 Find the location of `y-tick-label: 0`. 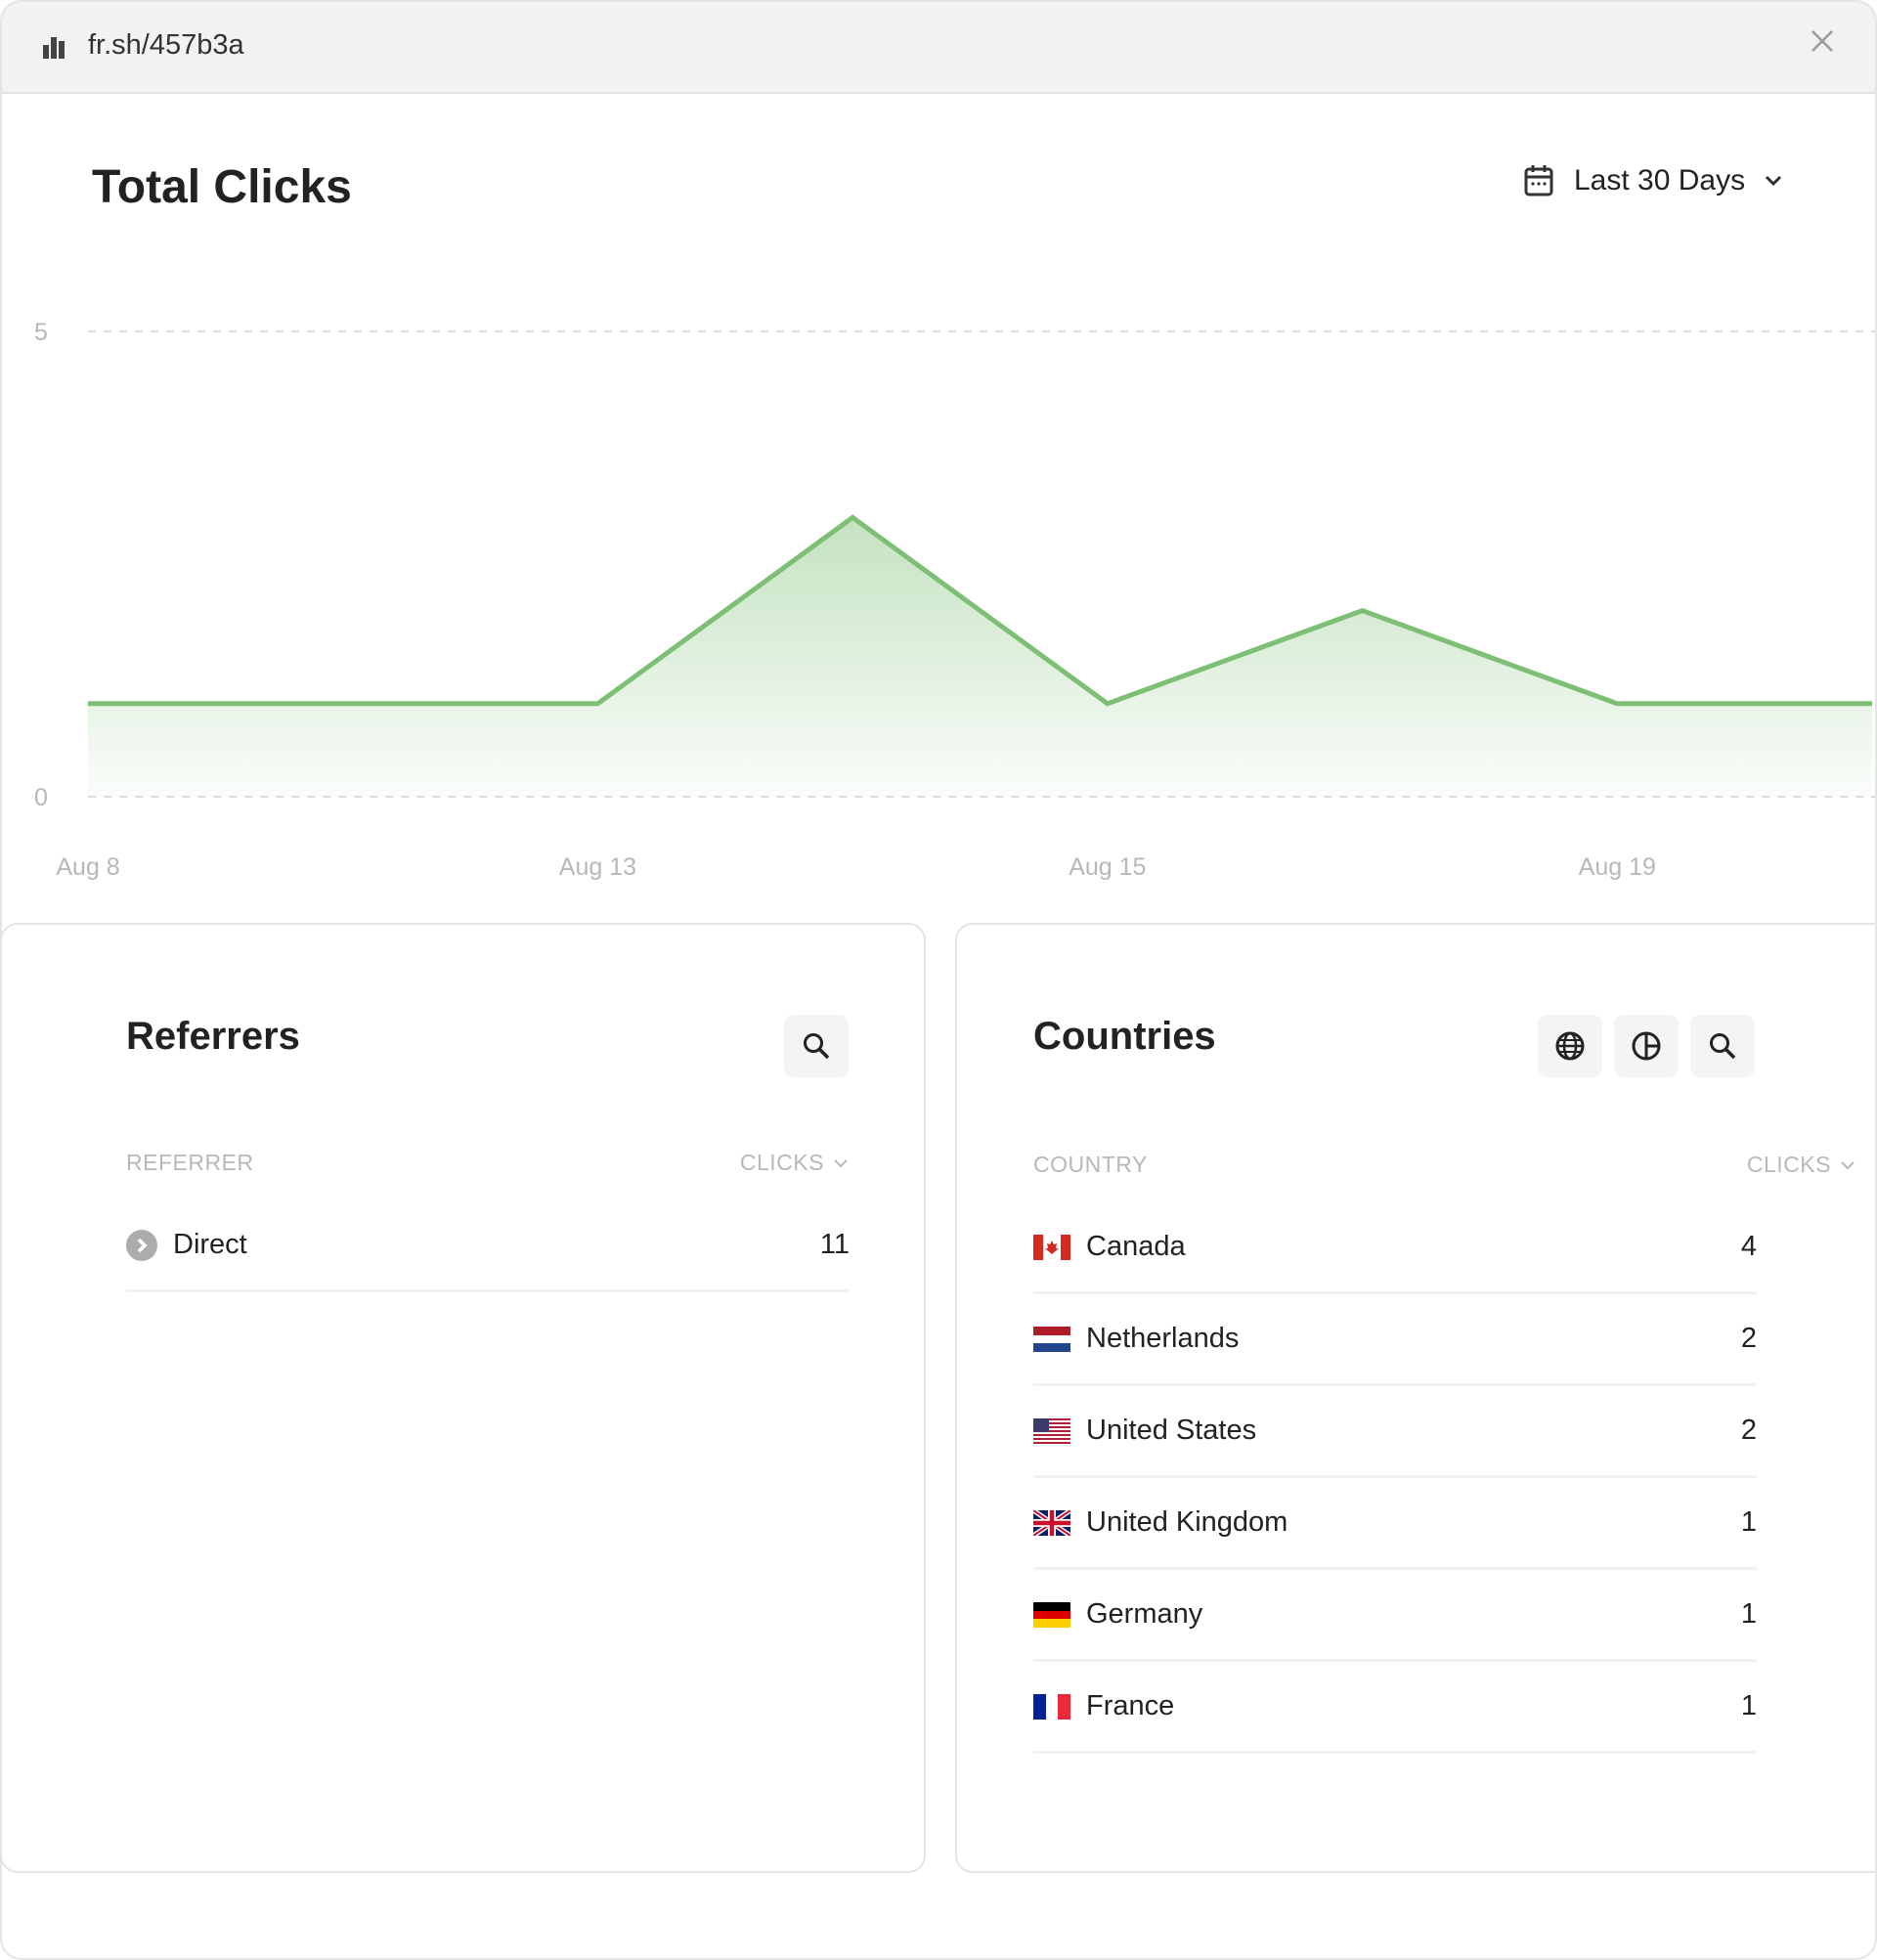

y-tick-label: 0 is located at coordinates (41, 797).